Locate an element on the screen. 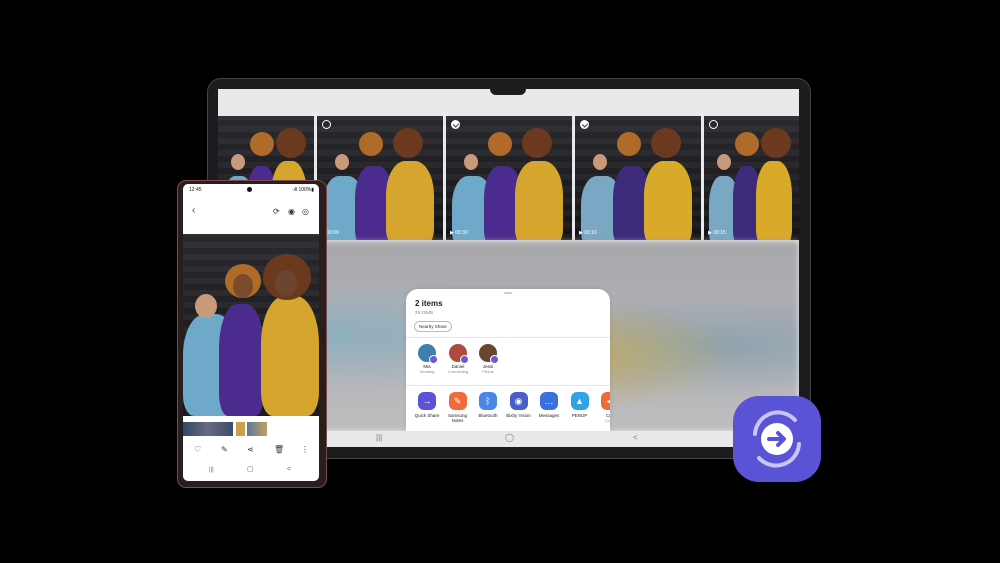 This screenshot has width=1000, height=563. share-app-messages: … Messages is located at coordinates (549, 405).